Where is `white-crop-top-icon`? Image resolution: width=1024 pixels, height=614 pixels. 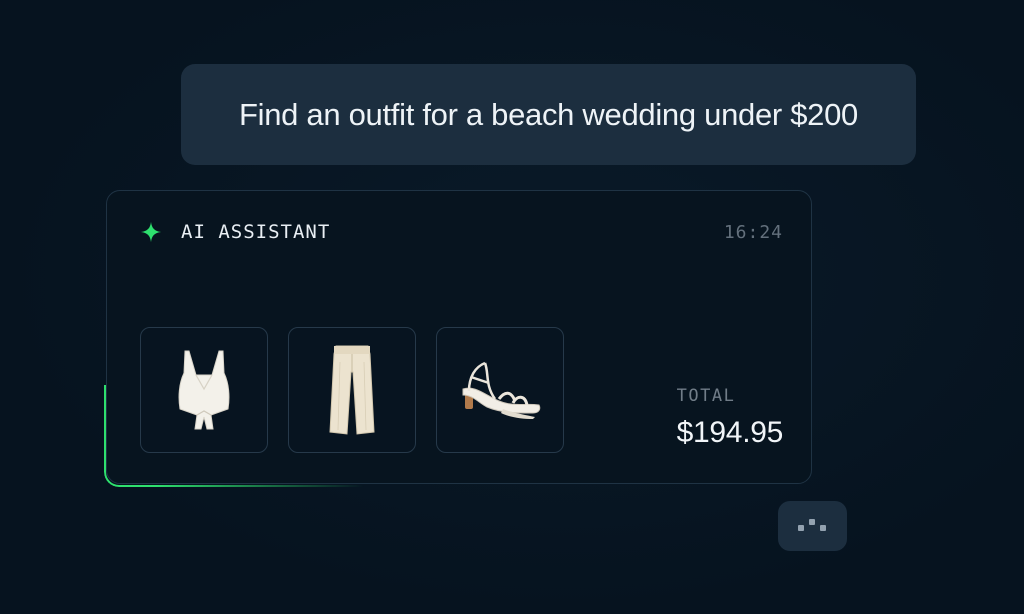 white-crop-top-icon is located at coordinates (204, 390).